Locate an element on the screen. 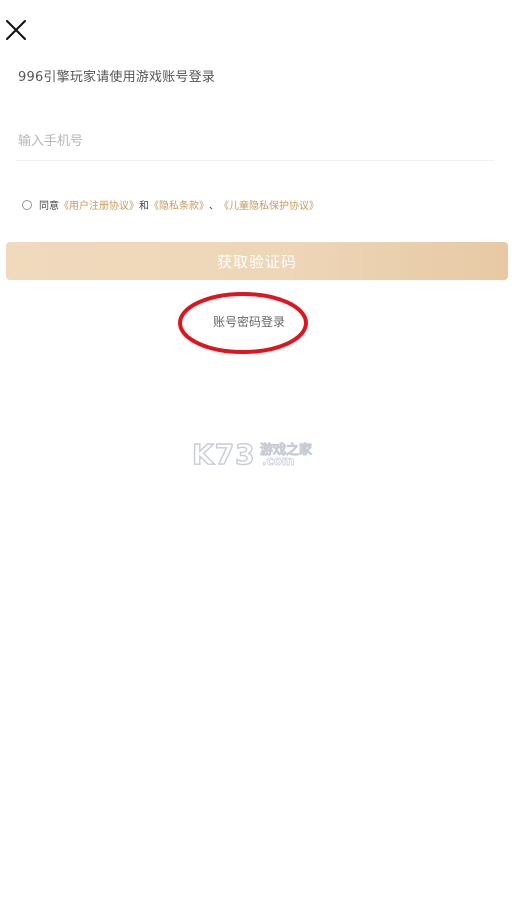 The height and width of the screenshot is (909, 512). get-code-label: 获取验证码 is located at coordinates (256, 261).